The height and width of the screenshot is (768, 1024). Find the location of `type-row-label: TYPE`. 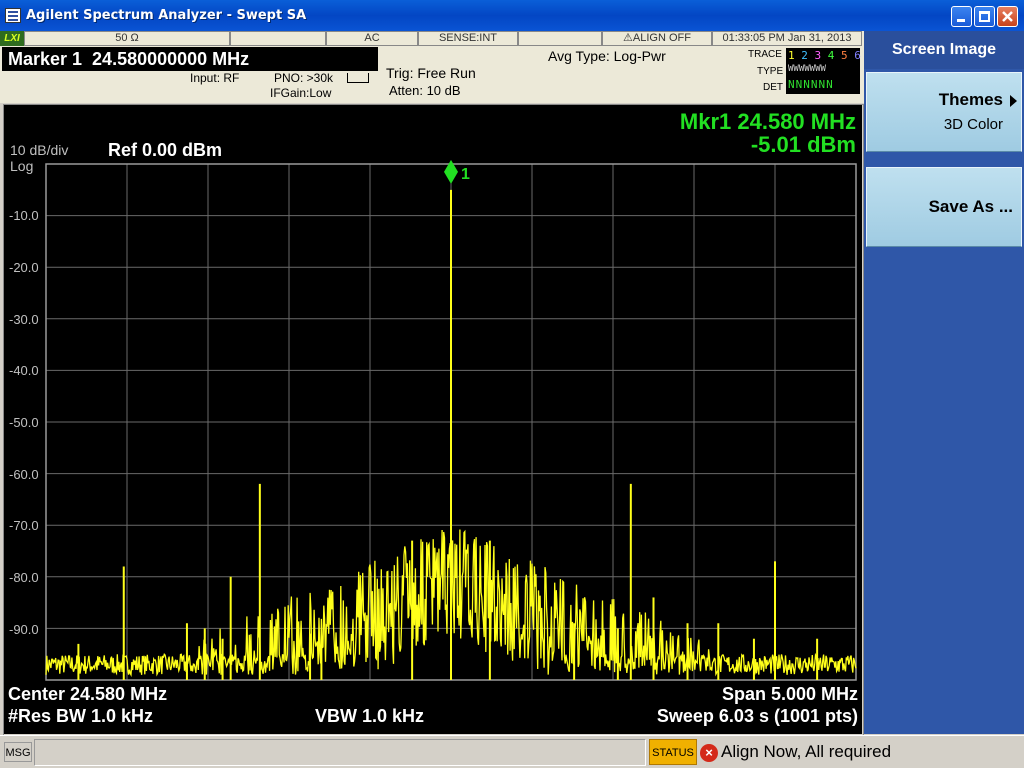

type-row-label: TYPE is located at coordinates (770, 71).